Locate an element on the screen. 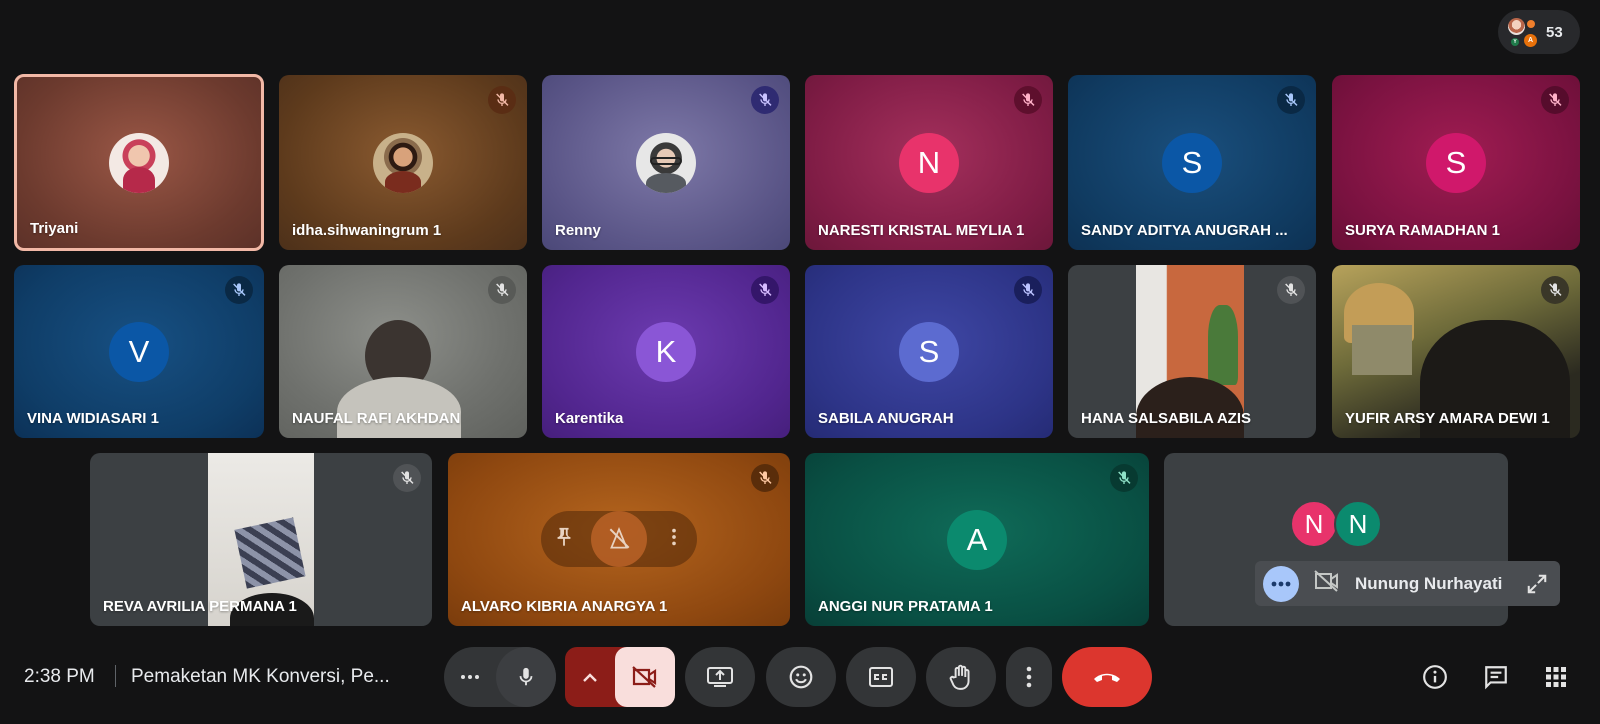  captions-button is located at coordinates (881, 677).